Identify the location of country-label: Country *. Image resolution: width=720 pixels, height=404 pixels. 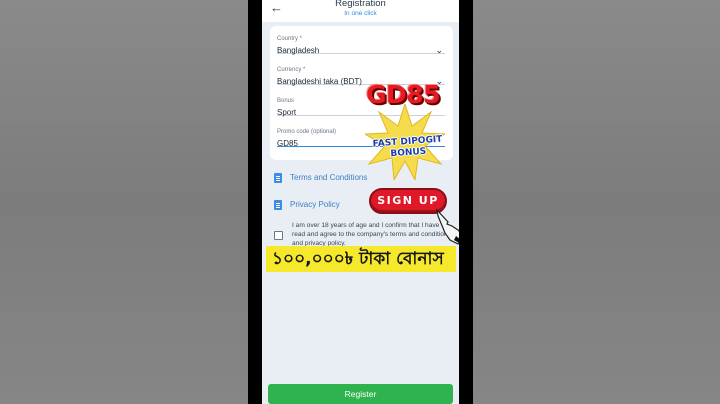
(290, 39).